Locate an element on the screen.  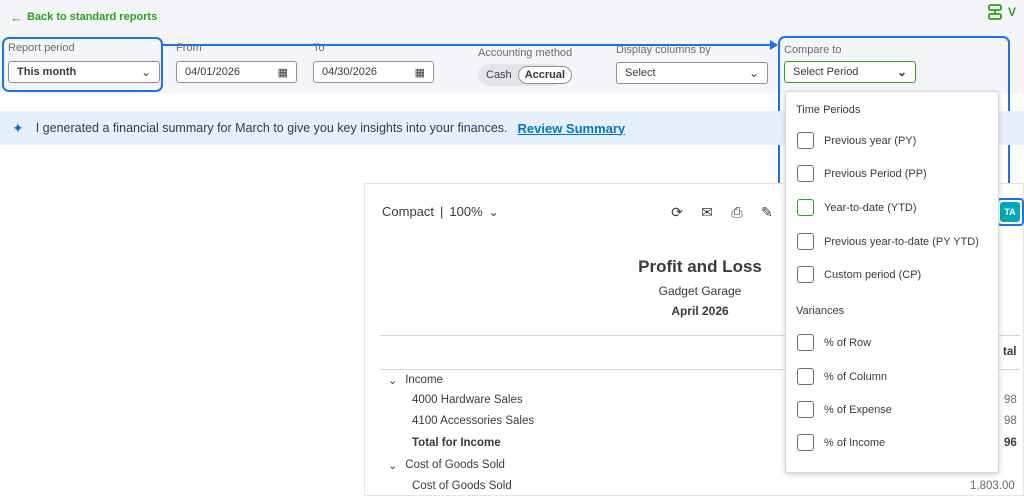
view-mode-label: Compact is located at coordinates (408, 211).